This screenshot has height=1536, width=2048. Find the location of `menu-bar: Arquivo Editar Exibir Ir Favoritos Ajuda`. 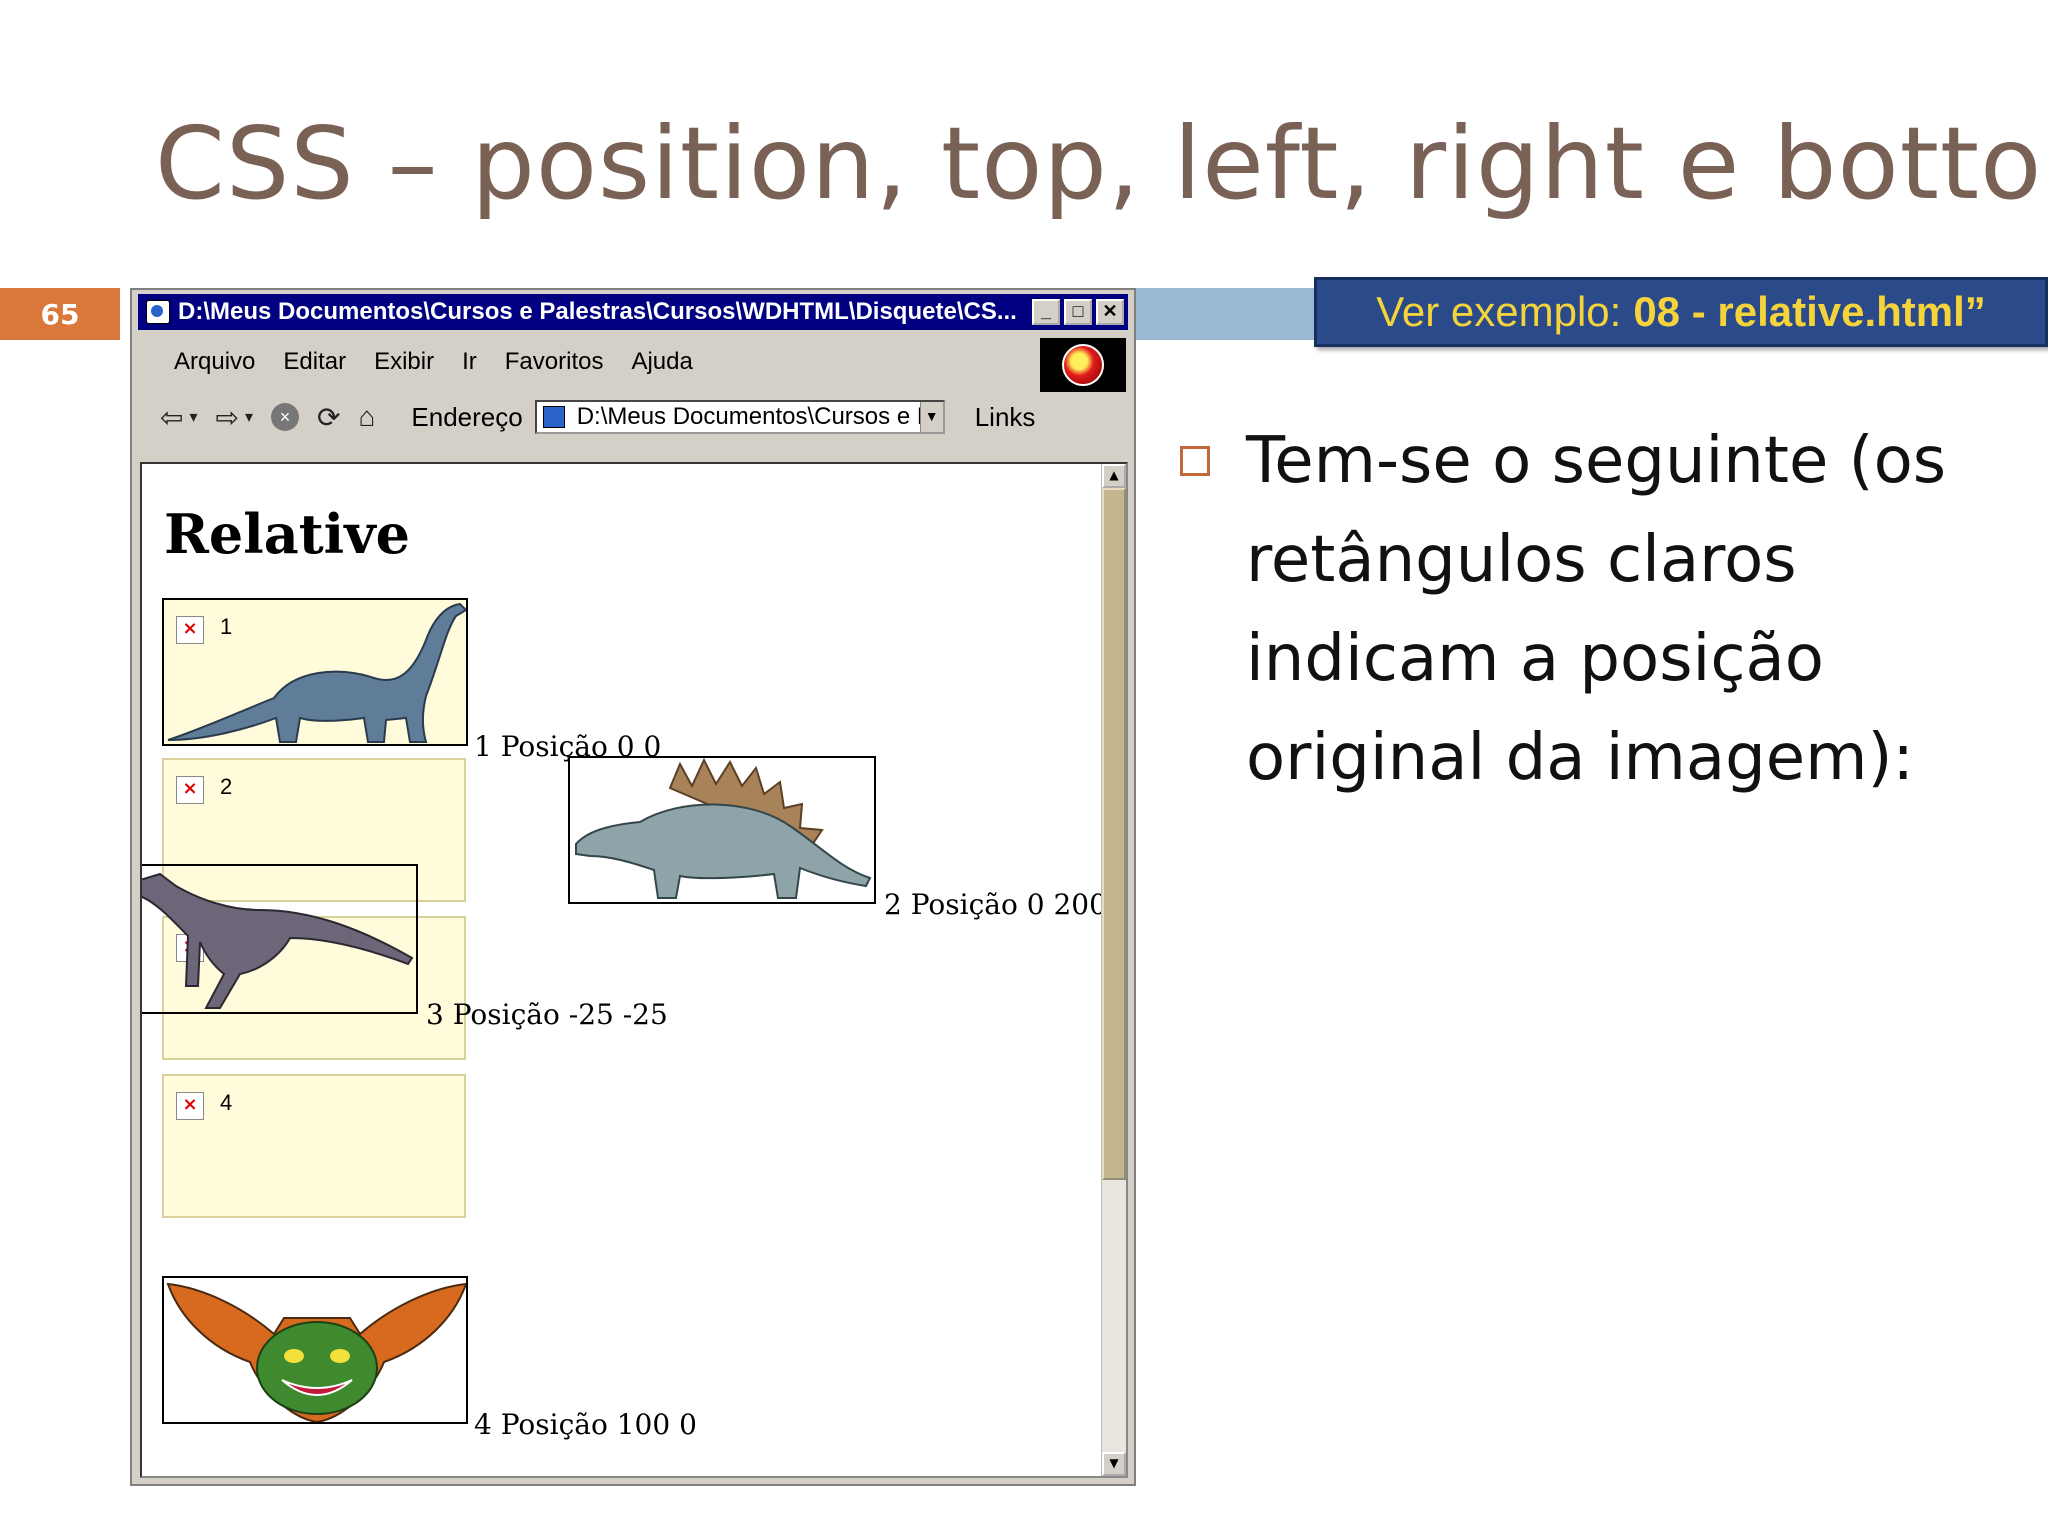

menu-bar: Arquivo Editar Exibir Ir Favoritos Ajuda is located at coordinates (592, 362).